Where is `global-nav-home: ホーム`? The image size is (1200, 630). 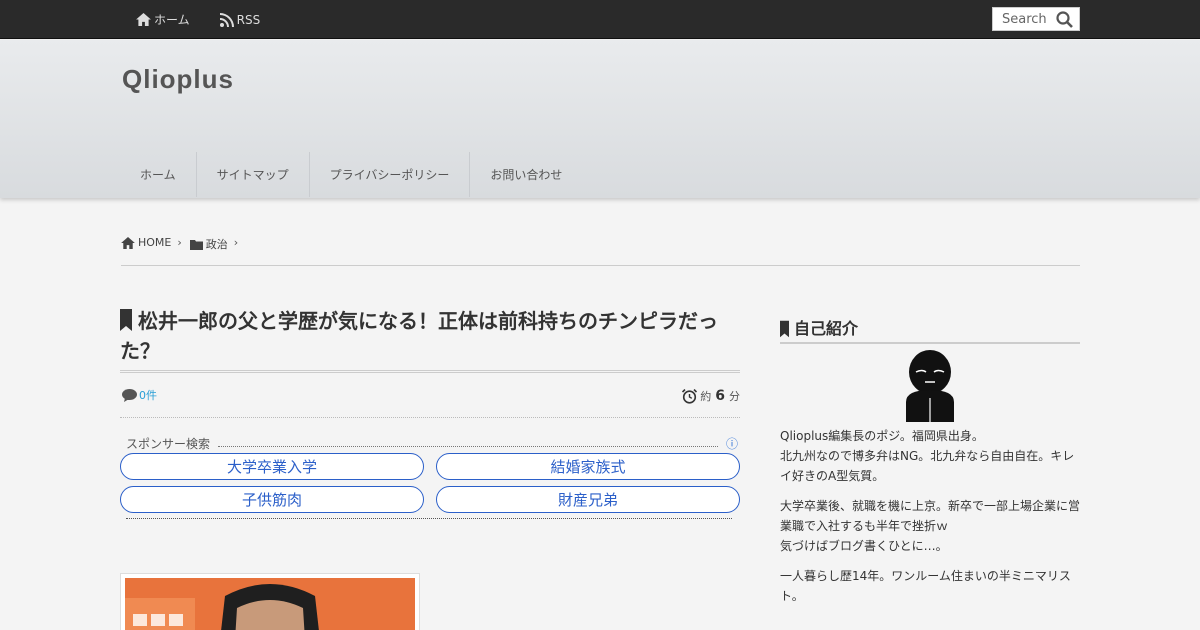 global-nav-home: ホーム is located at coordinates (158, 174).